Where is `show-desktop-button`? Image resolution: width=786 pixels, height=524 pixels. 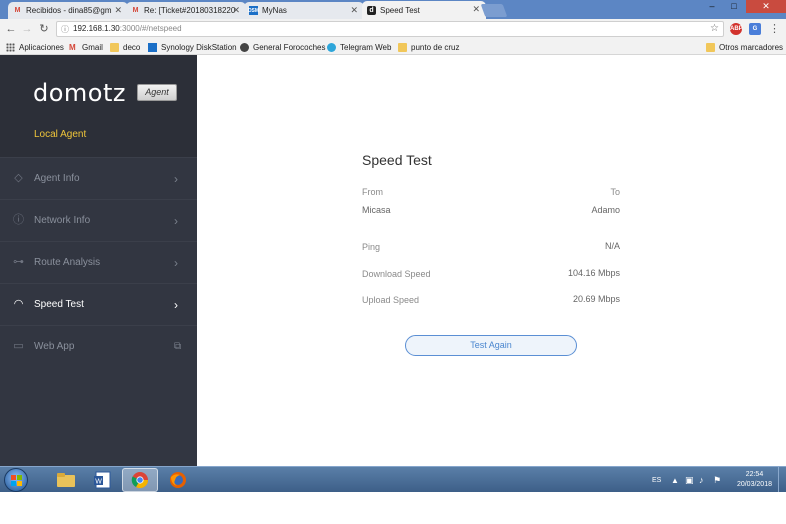
show-desktop-button is located at coordinates (782, 480).